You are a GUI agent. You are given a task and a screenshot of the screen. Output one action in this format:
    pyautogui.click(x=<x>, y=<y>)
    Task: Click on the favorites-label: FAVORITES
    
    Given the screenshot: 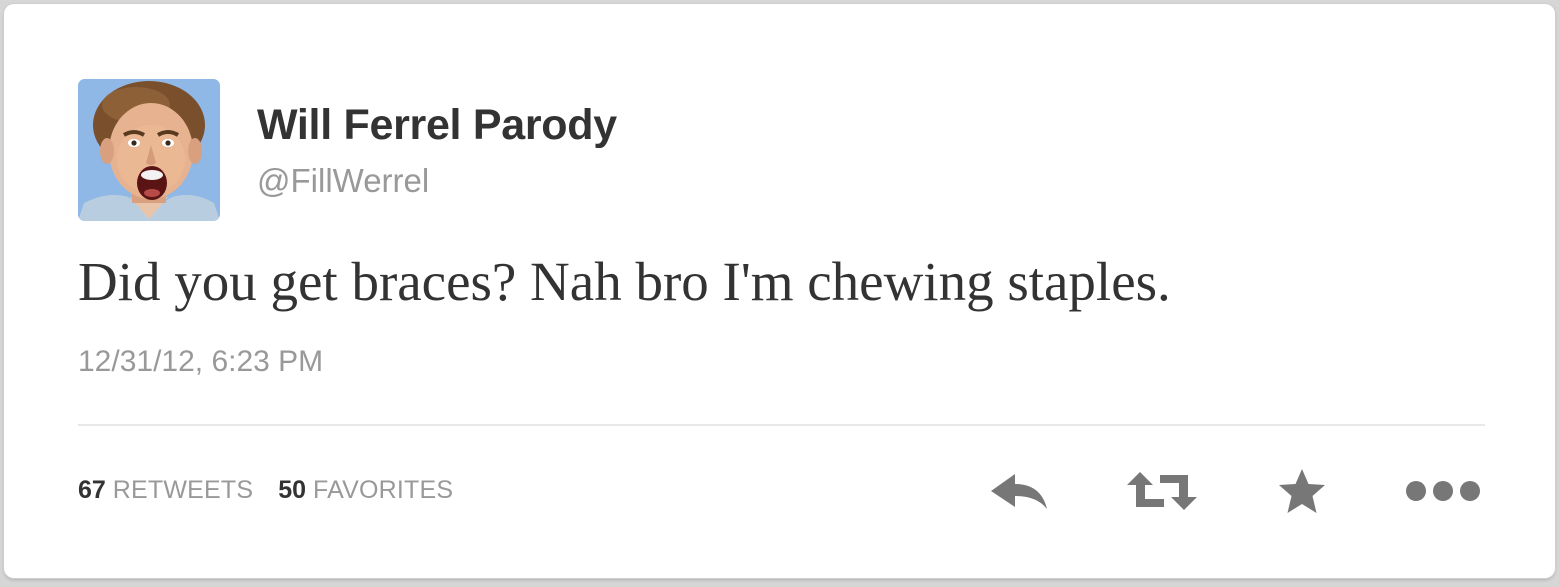 What is the action you would take?
    pyautogui.click(x=383, y=490)
    